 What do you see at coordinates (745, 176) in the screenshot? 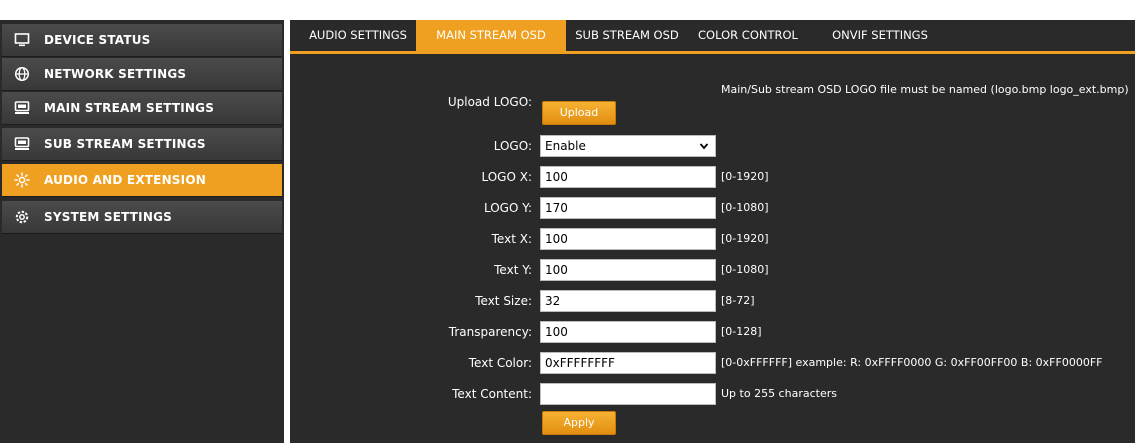
I see `logo-x-hint: [0-1920]` at bounding box center [745, 176].